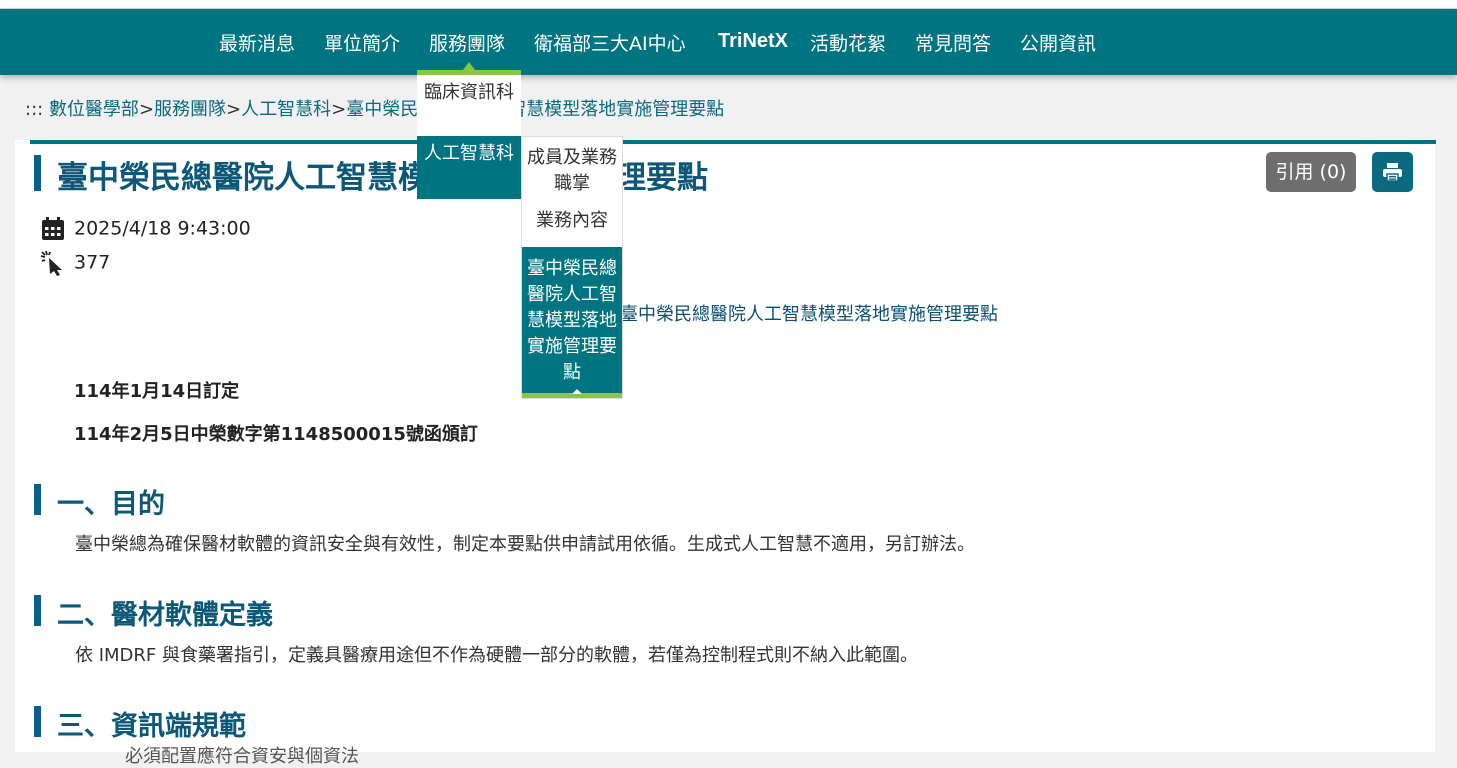 This screenshot has height=768, width=1457. What do you see at coordinates (162, 228) in the screenshot?
I see `date-text: 2025/4/18 9:43:00` at bounding box center [162, 228].